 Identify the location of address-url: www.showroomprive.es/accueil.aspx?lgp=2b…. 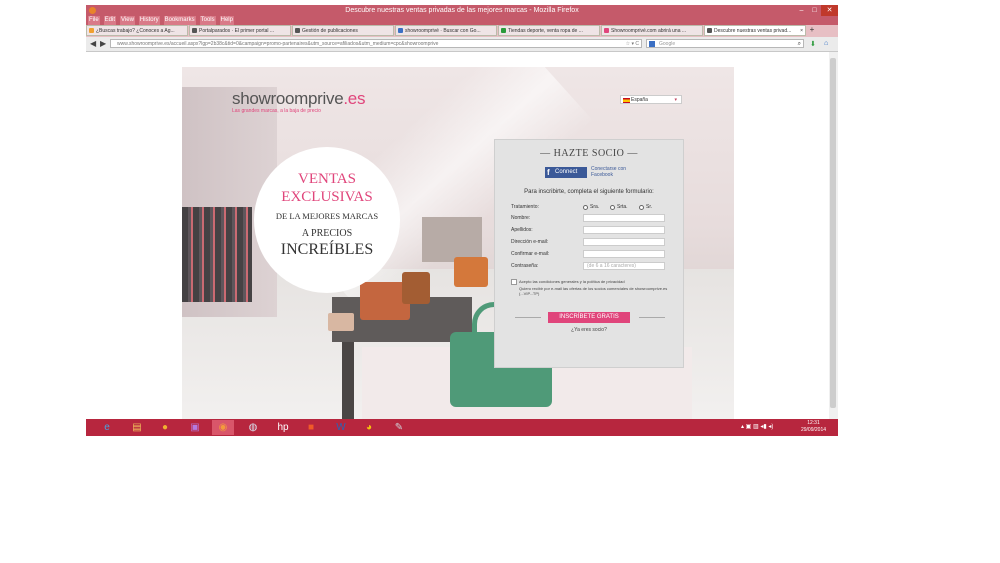
(278, 44).